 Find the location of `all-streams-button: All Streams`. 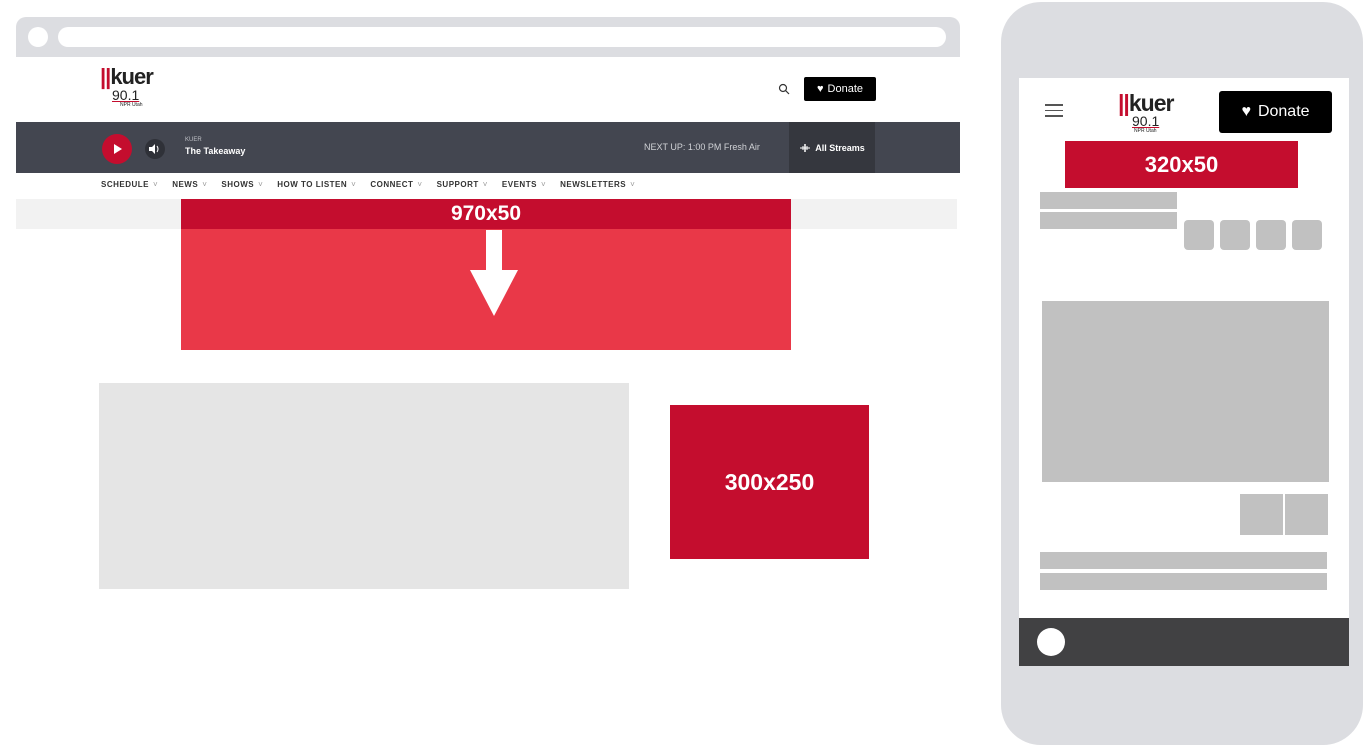

all-streams-button: All Streams is located at coordinates (832, 147).